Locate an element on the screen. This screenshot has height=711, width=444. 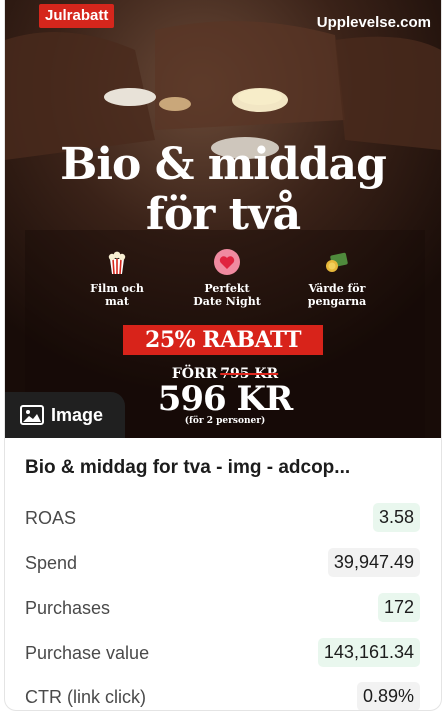
metric-value: 0.89% is located at coordinates (388, 696).